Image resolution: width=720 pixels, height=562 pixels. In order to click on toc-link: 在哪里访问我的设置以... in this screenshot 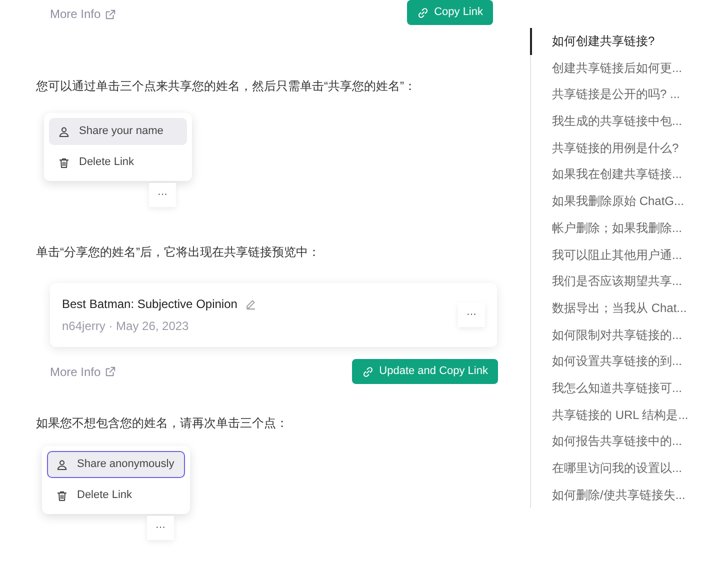, I will do `click(625, 468)`.